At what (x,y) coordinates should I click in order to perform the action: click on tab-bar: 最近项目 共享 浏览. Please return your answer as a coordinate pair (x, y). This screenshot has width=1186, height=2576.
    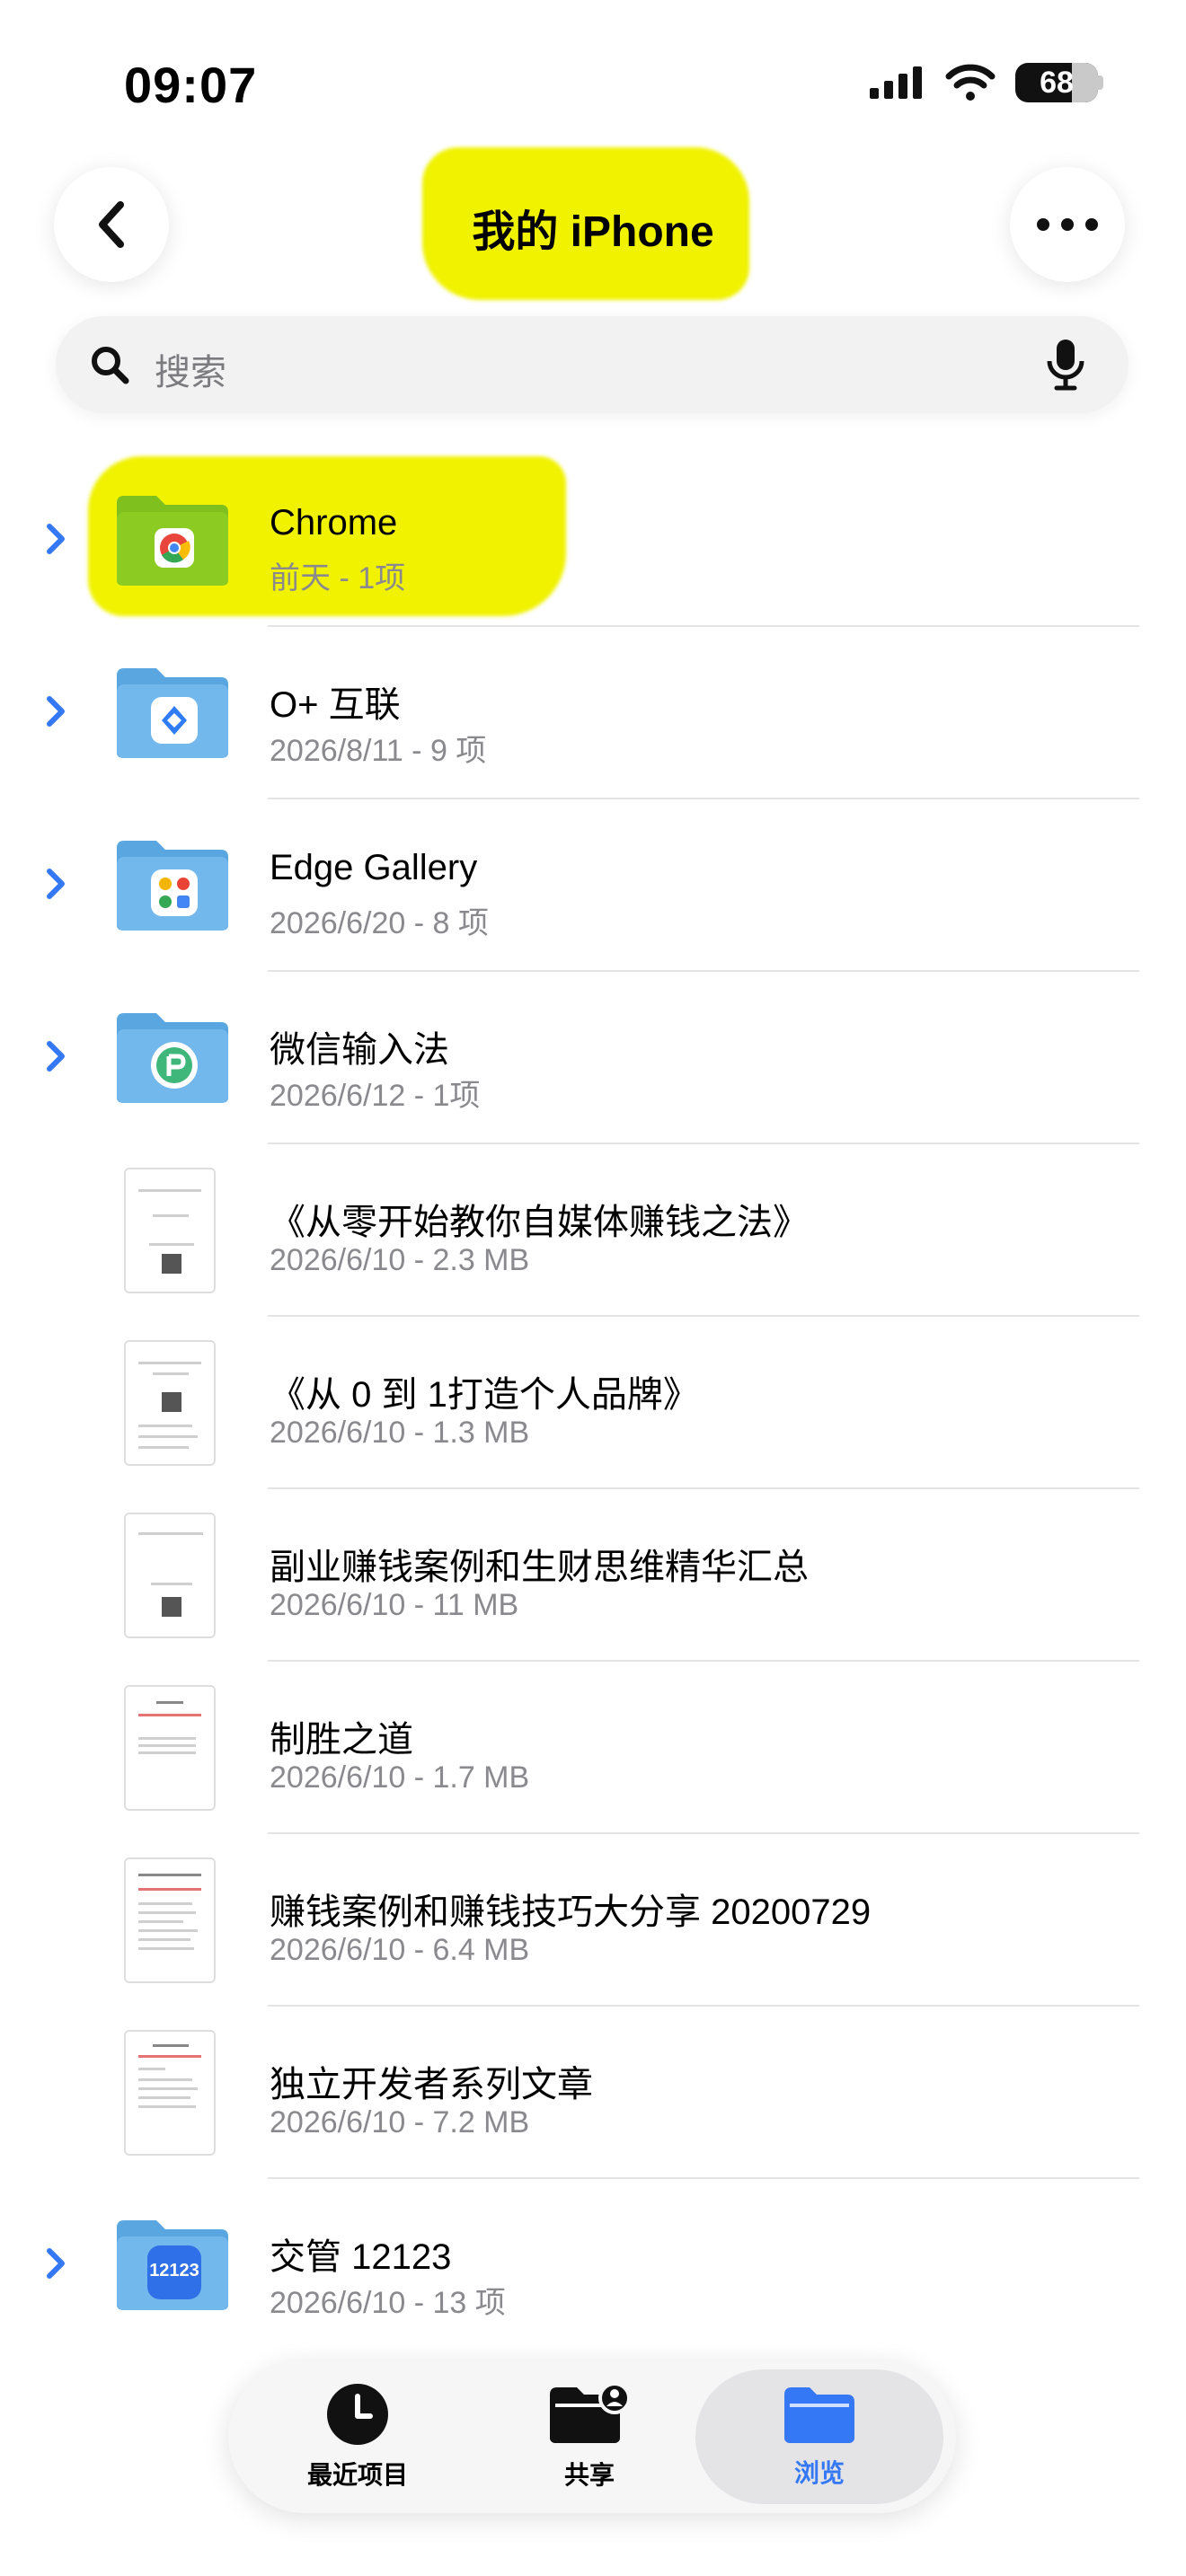
    Looking at the image, I should click on (592, 2436).